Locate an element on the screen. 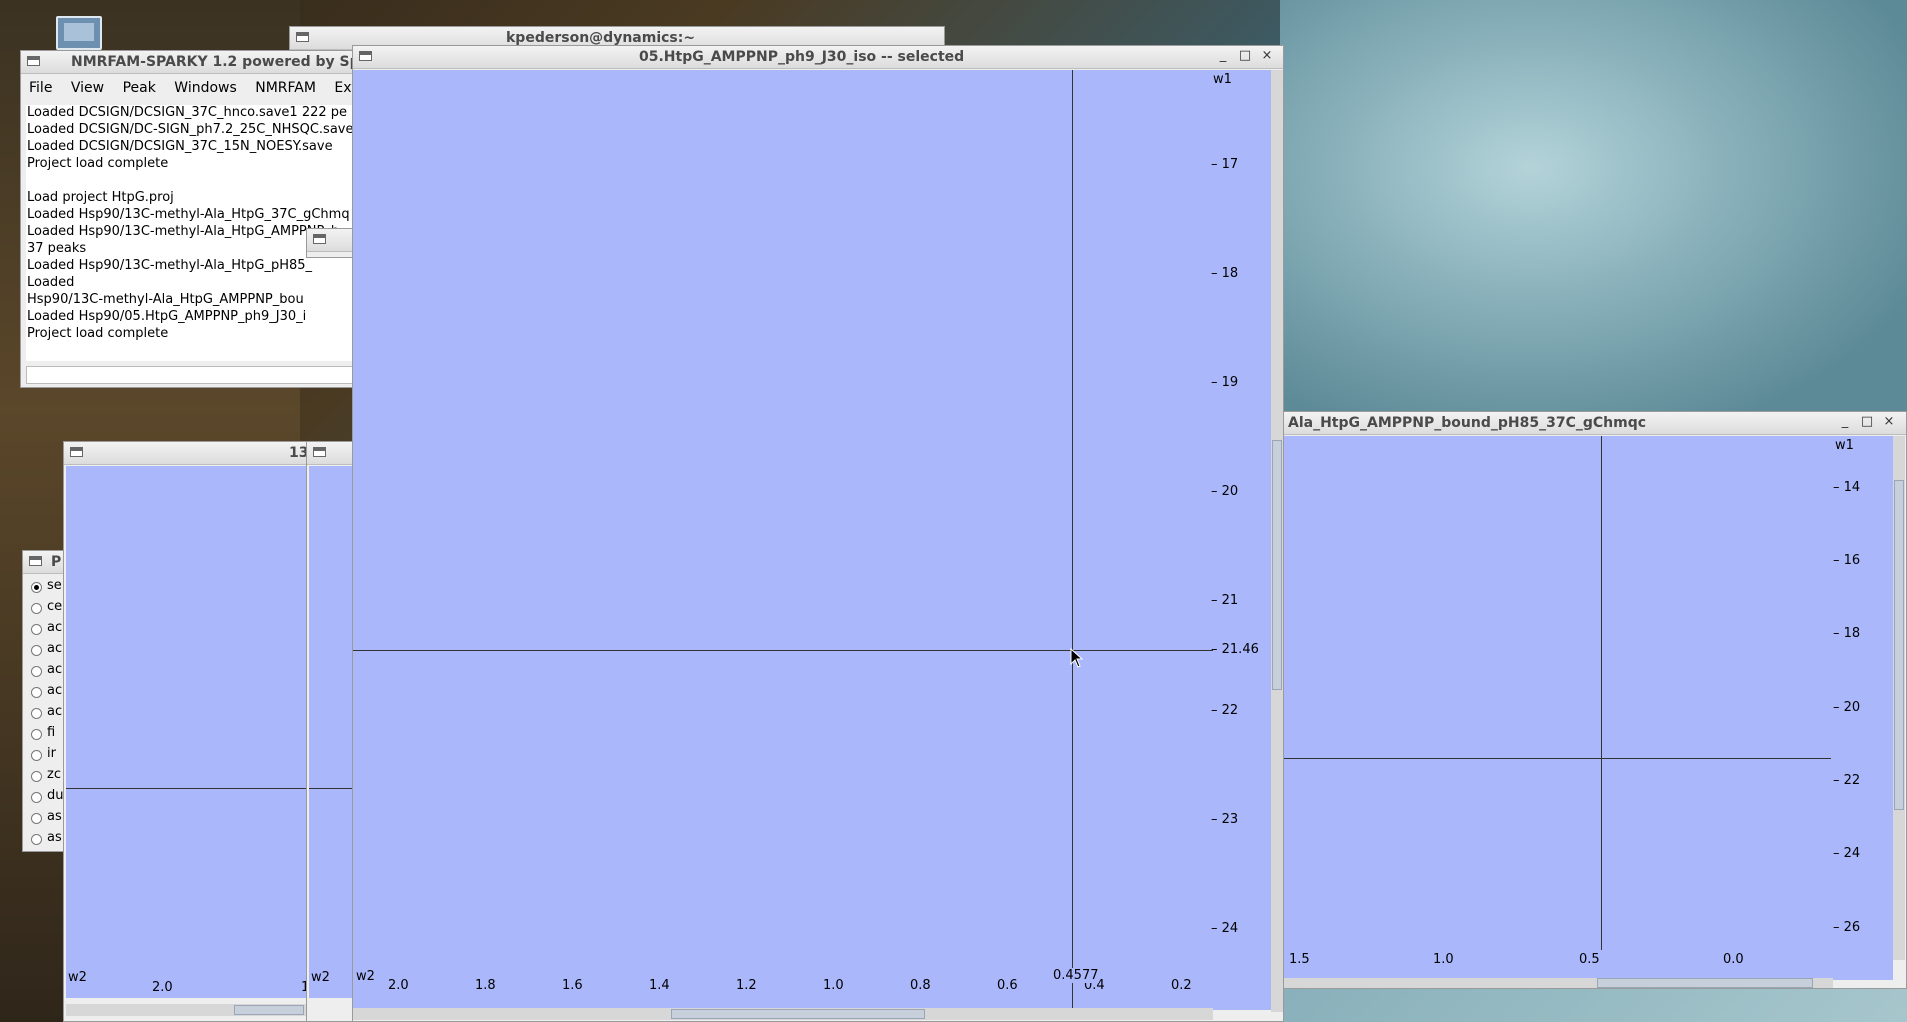 The image size is (1907, 1022). sparky-main-title: NMRFAM-SPARKY 1.2 powered by Sparky is located at coordinates (215, 62).